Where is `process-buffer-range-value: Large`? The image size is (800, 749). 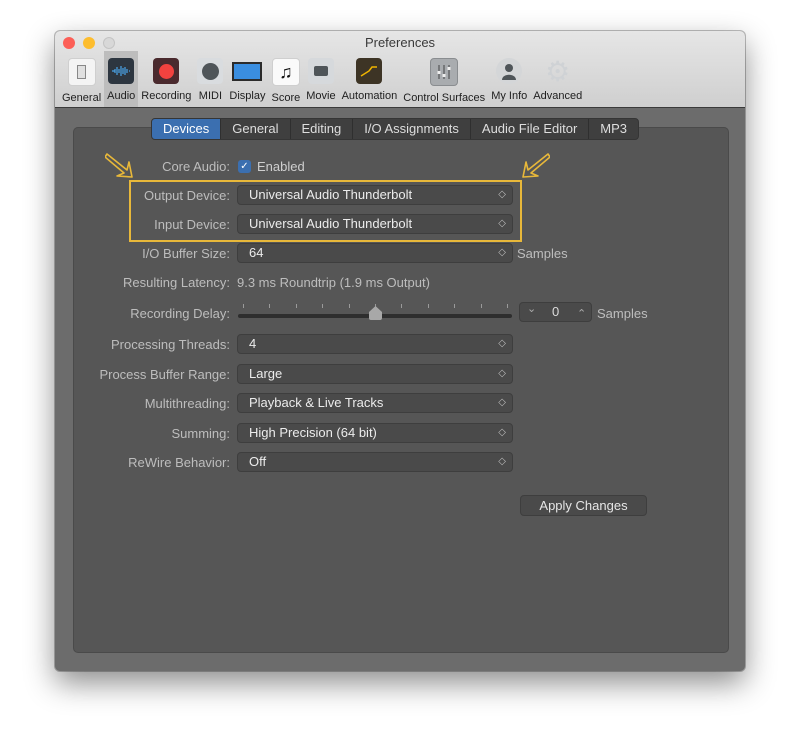
process-buffer-range-value: Large is located at coordinates (266, 373).